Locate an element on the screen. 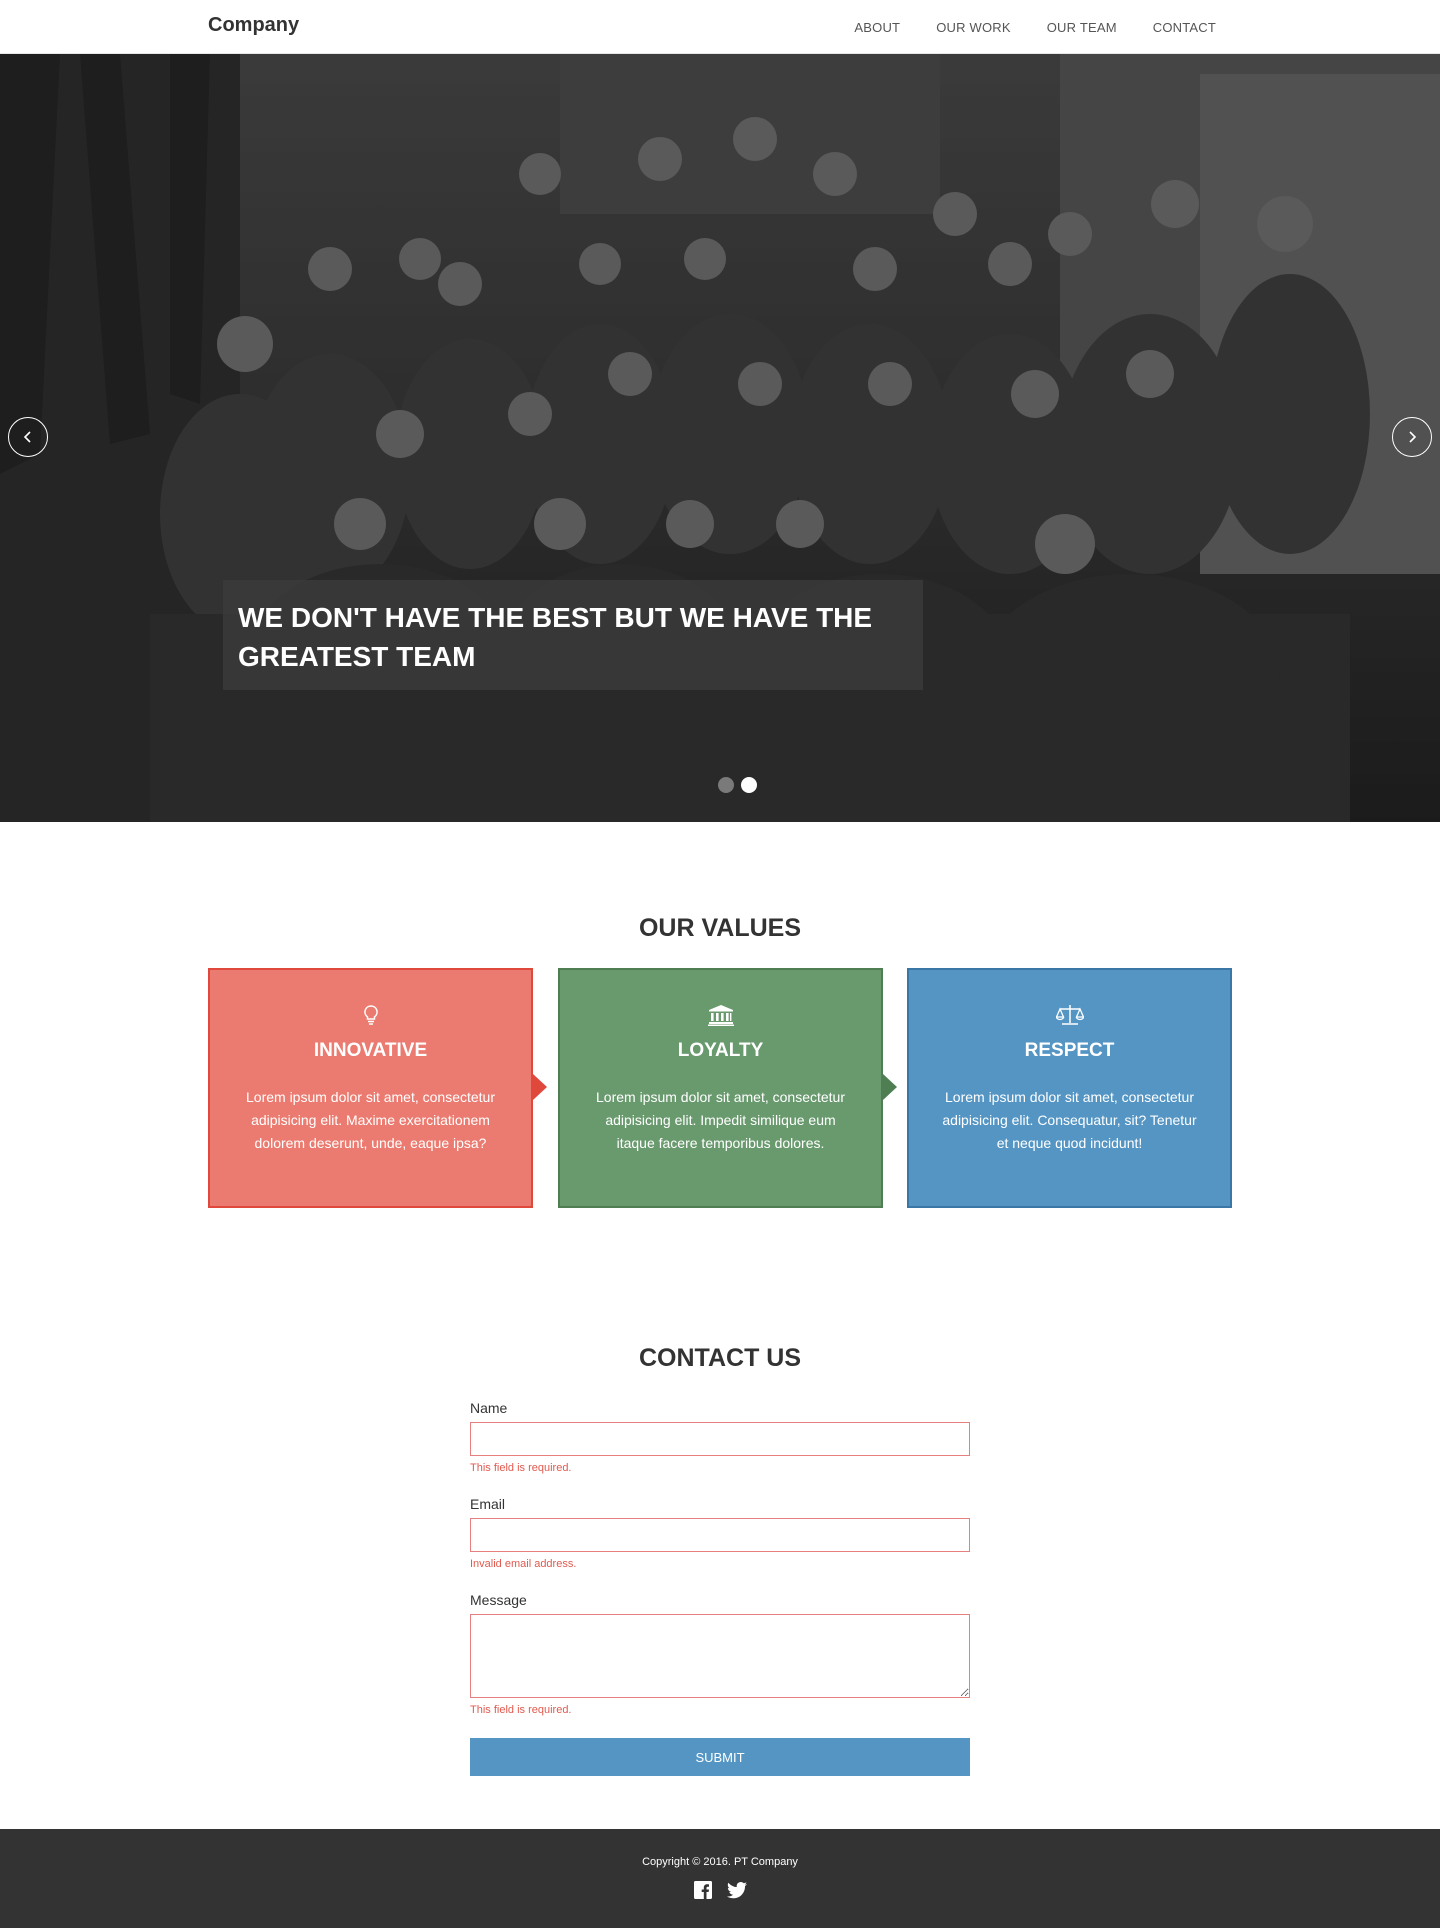 The height and width of the screenshot is (1928, 1440). contact-section-title: CONTACT US is located at coordinates (720, 1358).